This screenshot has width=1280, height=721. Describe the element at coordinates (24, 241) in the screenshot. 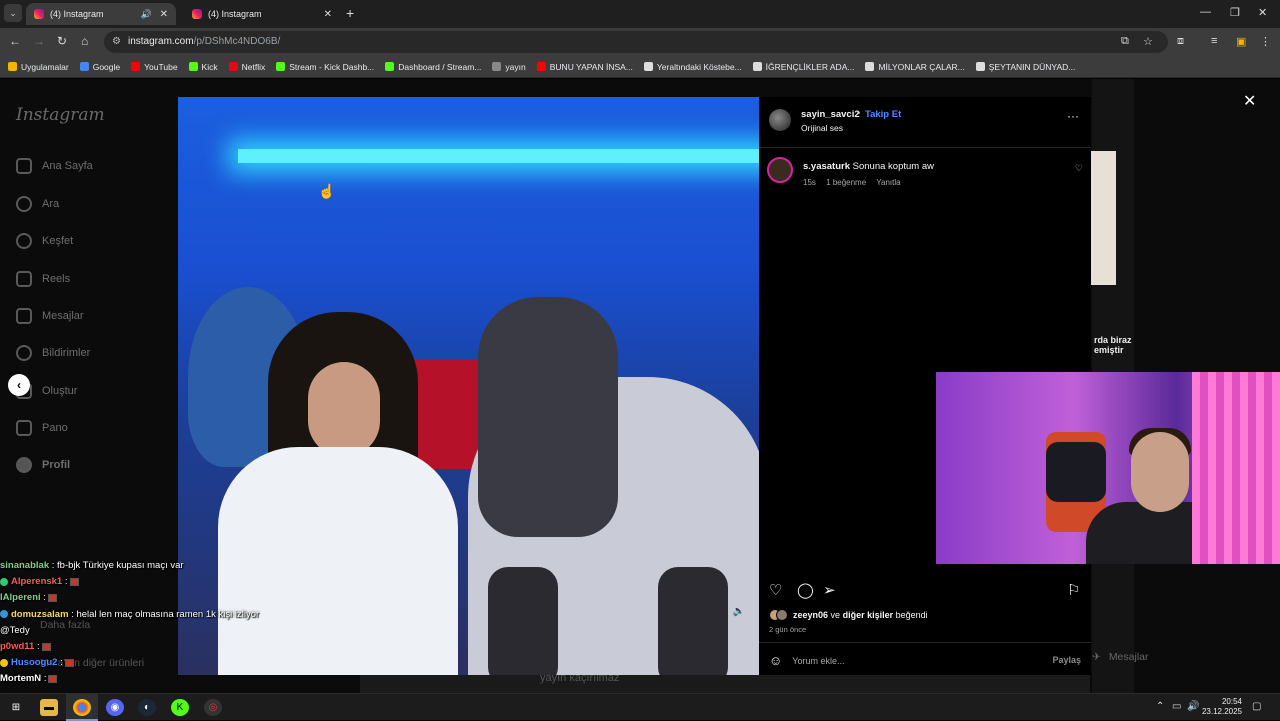

I see `compass-icon` at that location.